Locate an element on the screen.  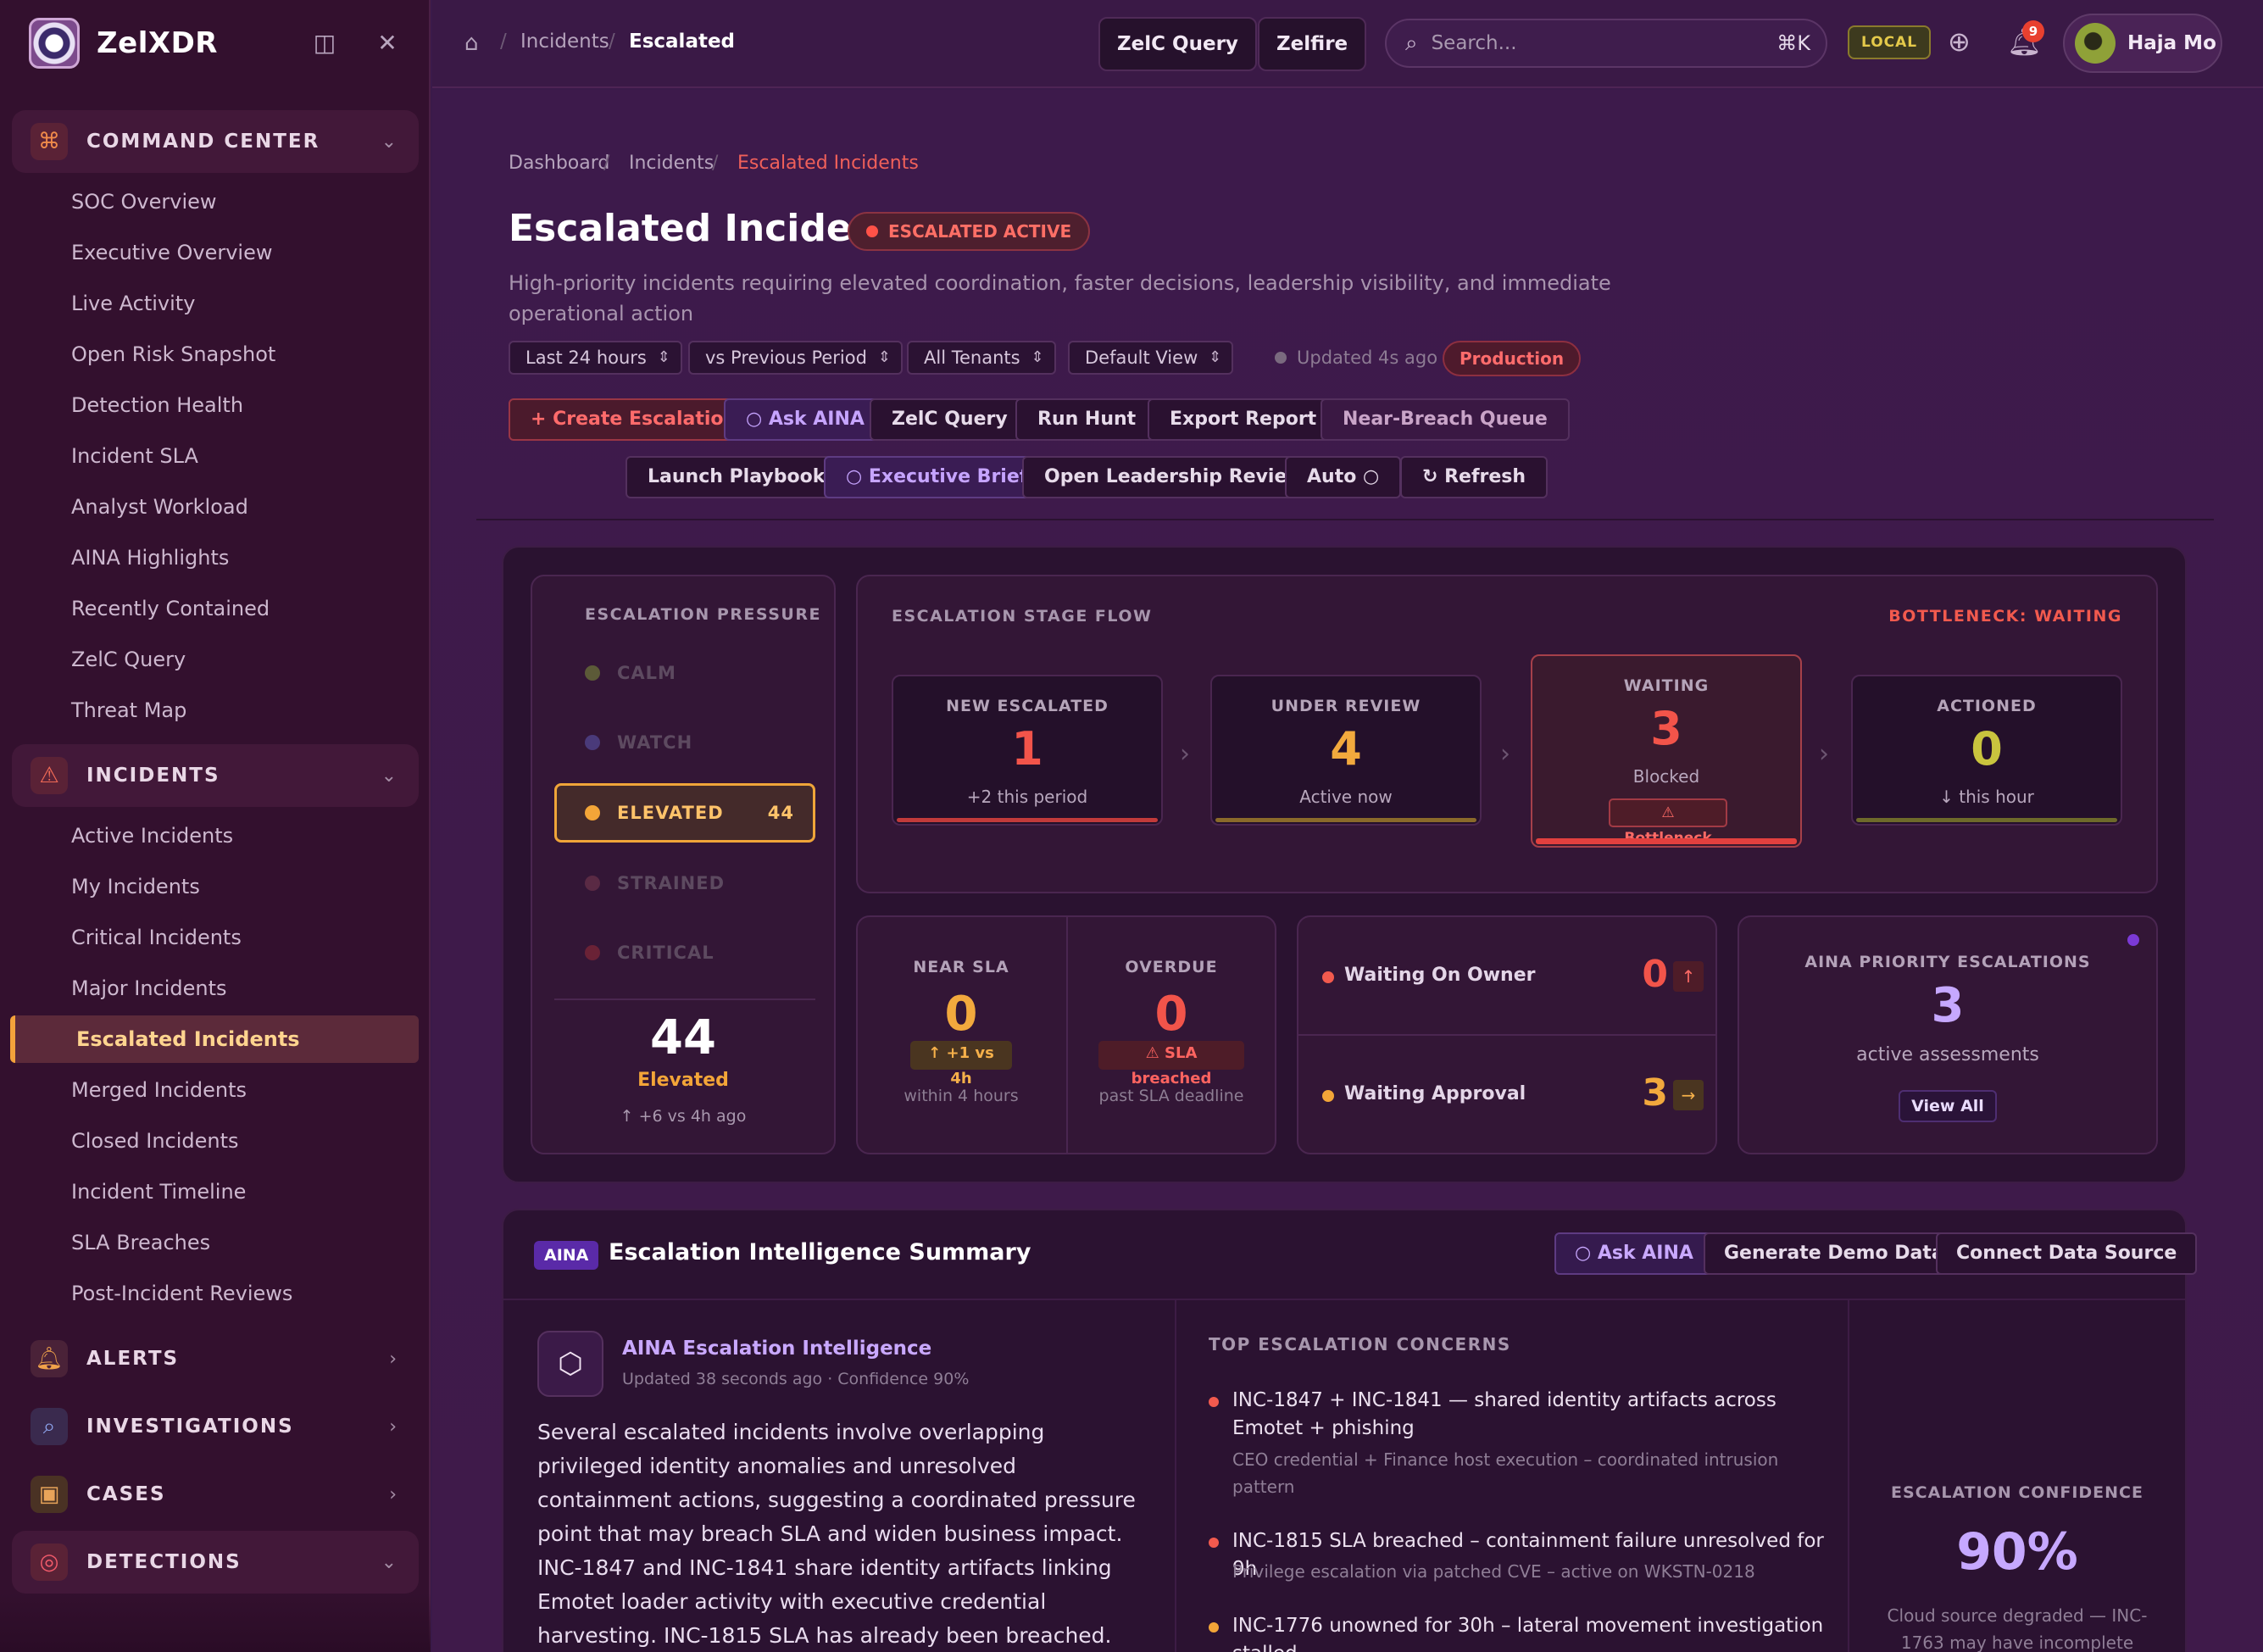
environment-badge: Production is located at coordinates (1512, 358).